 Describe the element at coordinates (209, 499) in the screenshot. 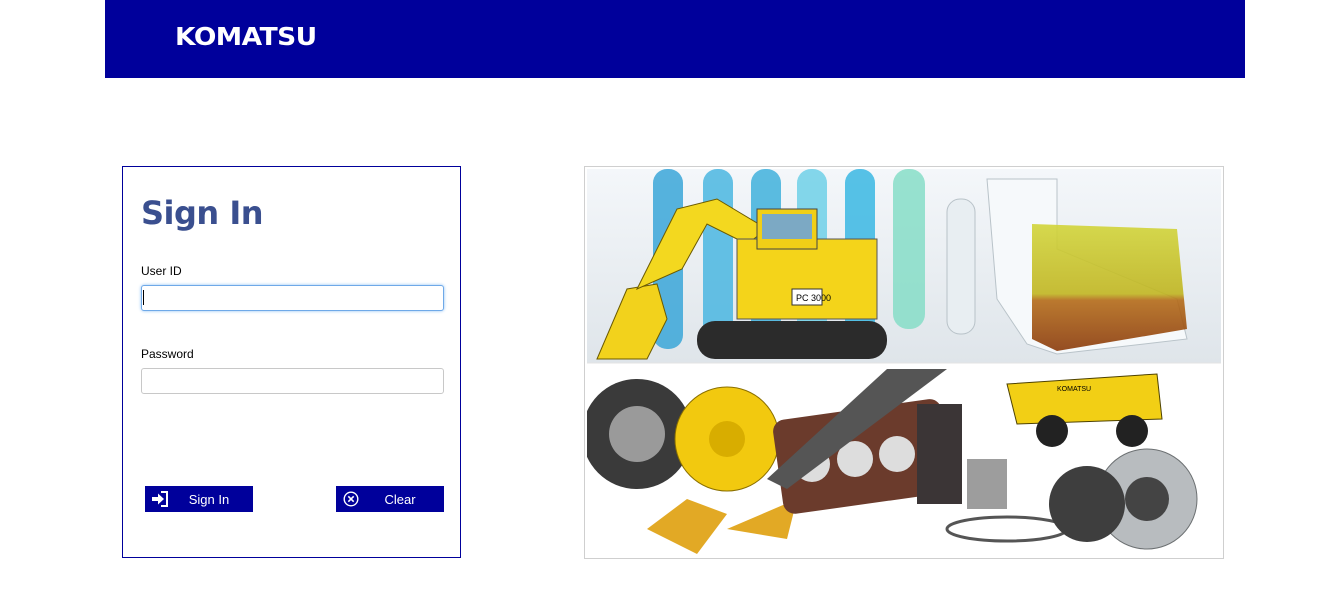

I see `signin-button-label: Sign In` at that location.